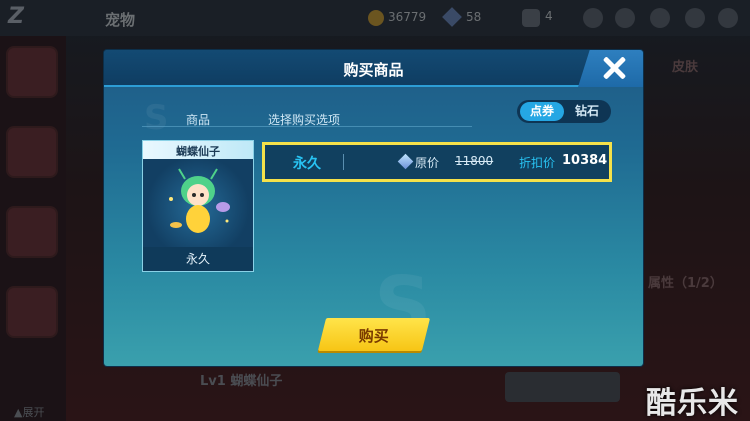  Describe the element at coordinates (542, 111) in the screenshot. I see `currency-option-coupon: 点券` at that location.